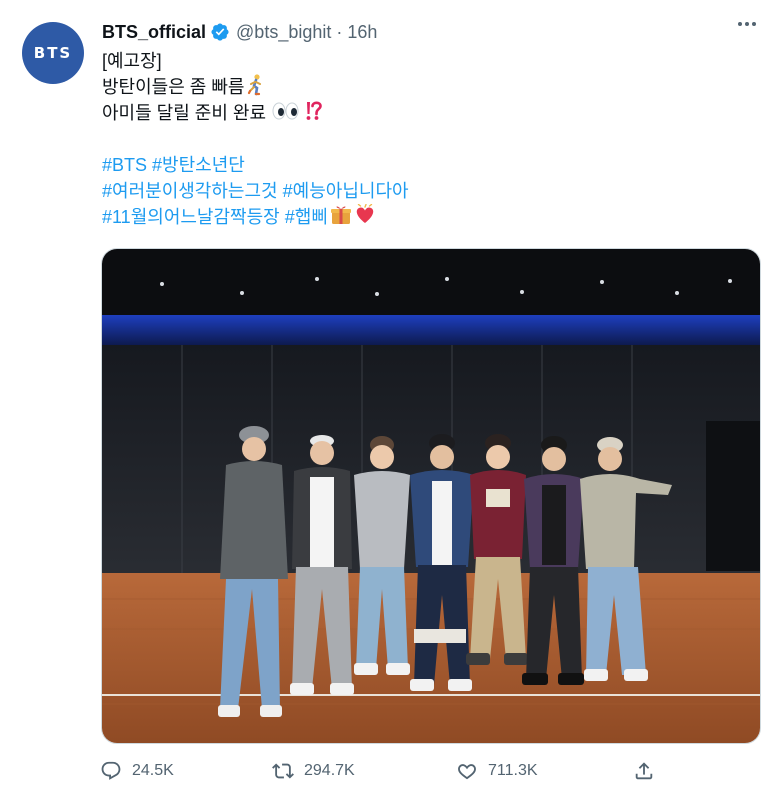  I want to click on hashtag-happy-birthday: #햅삐, so click(306, 217).